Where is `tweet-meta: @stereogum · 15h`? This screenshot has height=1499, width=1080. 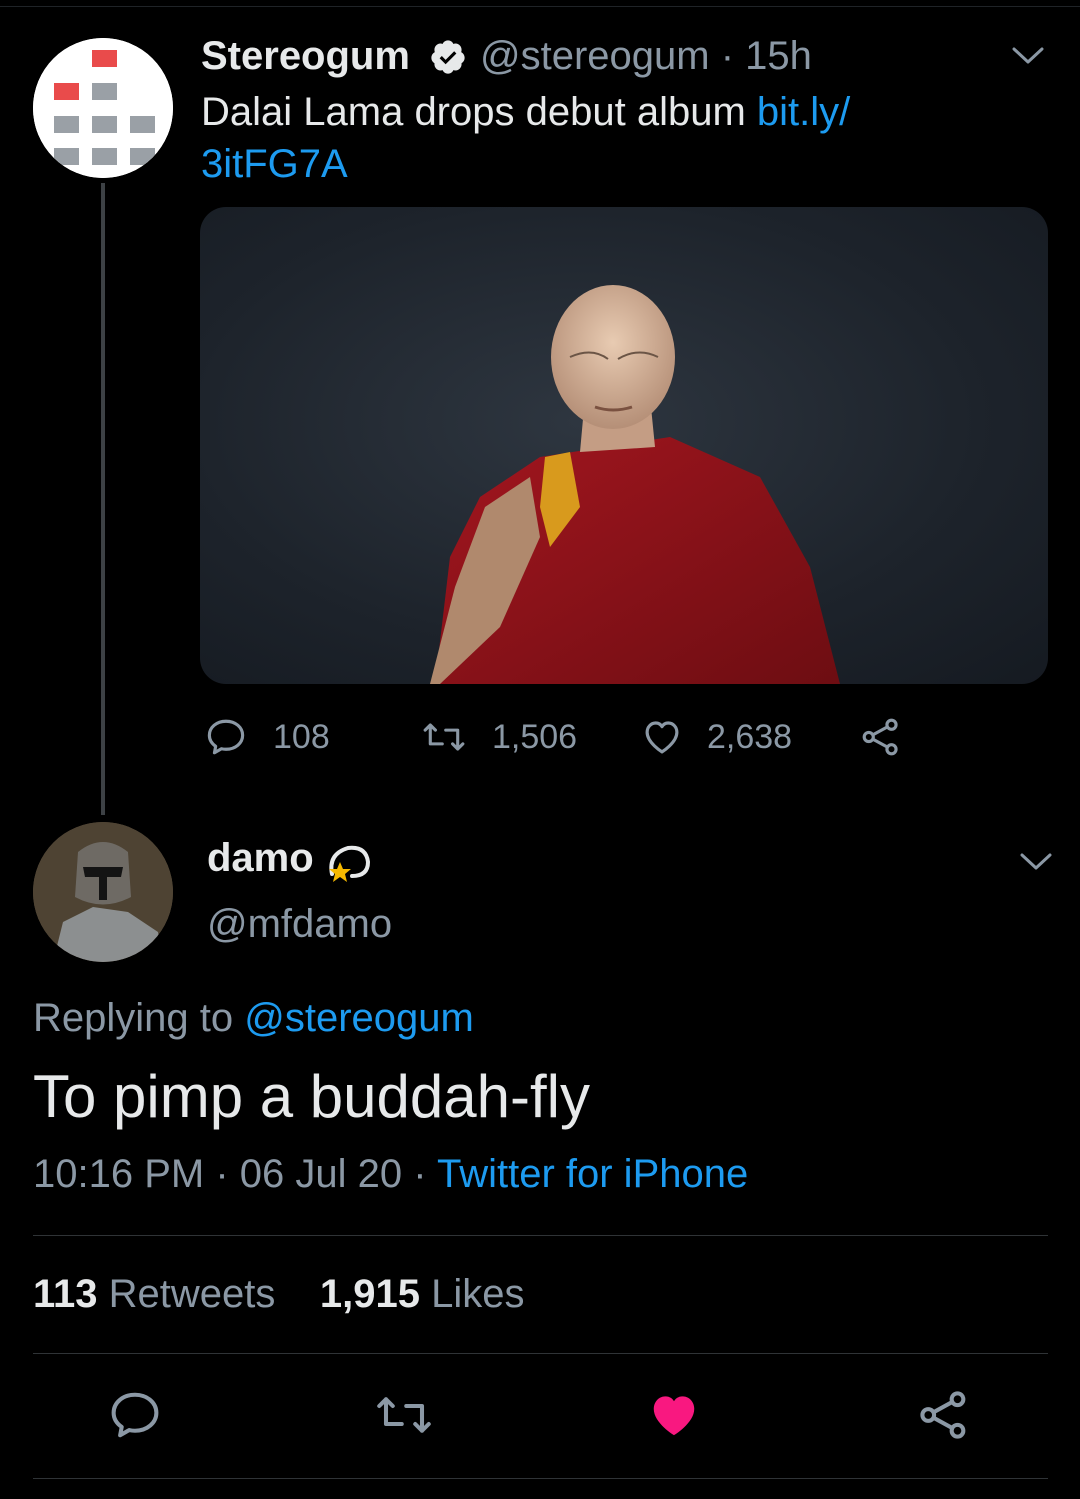 tweet-meta: @stereogum · 15h is located at coordinates (646, 56).